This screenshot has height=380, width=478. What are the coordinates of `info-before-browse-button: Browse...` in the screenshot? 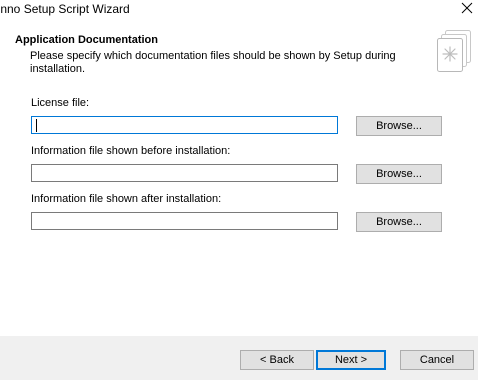 It's located at (399, 174).